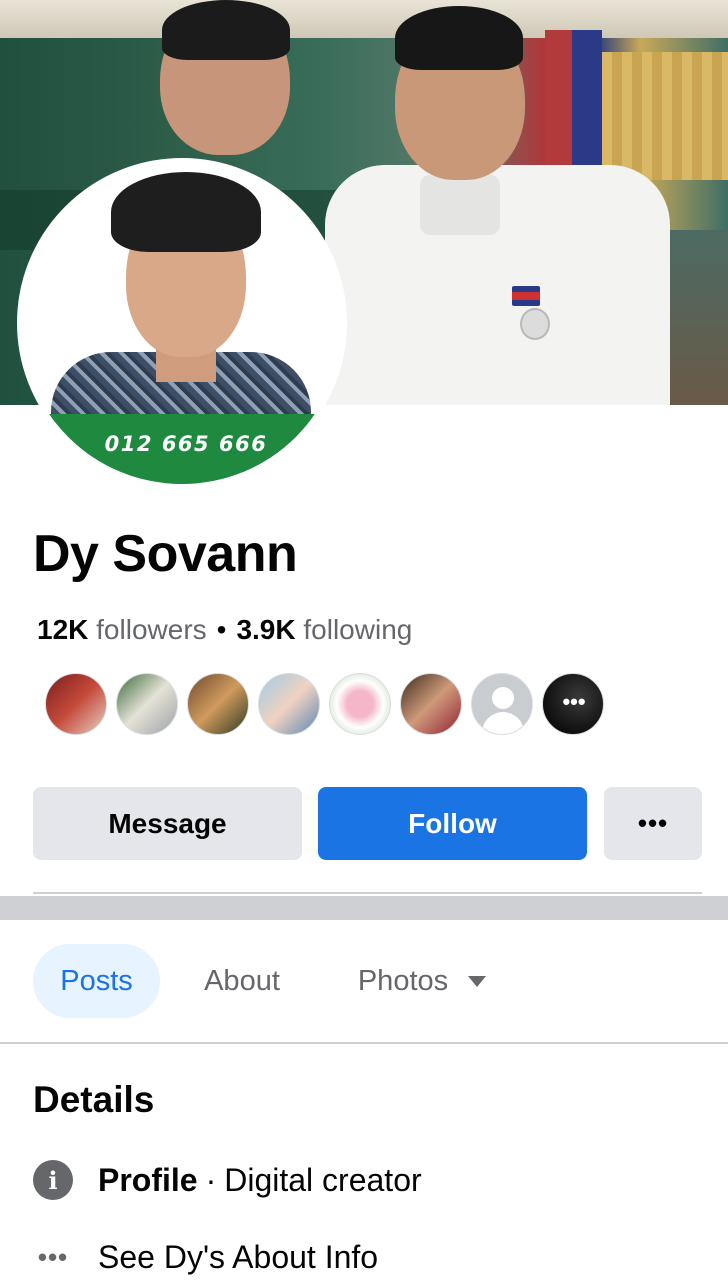 This screenshot has height=1282, width=728. I want to click on following-label: following, so click(357, 629).